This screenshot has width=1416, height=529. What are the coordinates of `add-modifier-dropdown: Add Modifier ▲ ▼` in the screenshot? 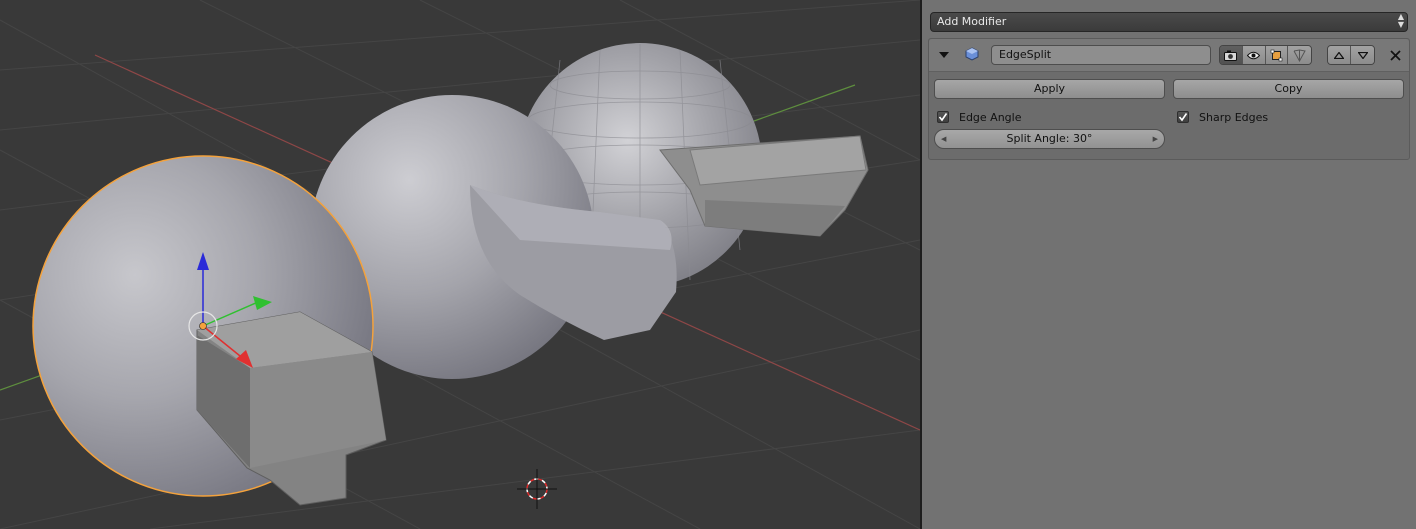 It's located at (1169, 22).